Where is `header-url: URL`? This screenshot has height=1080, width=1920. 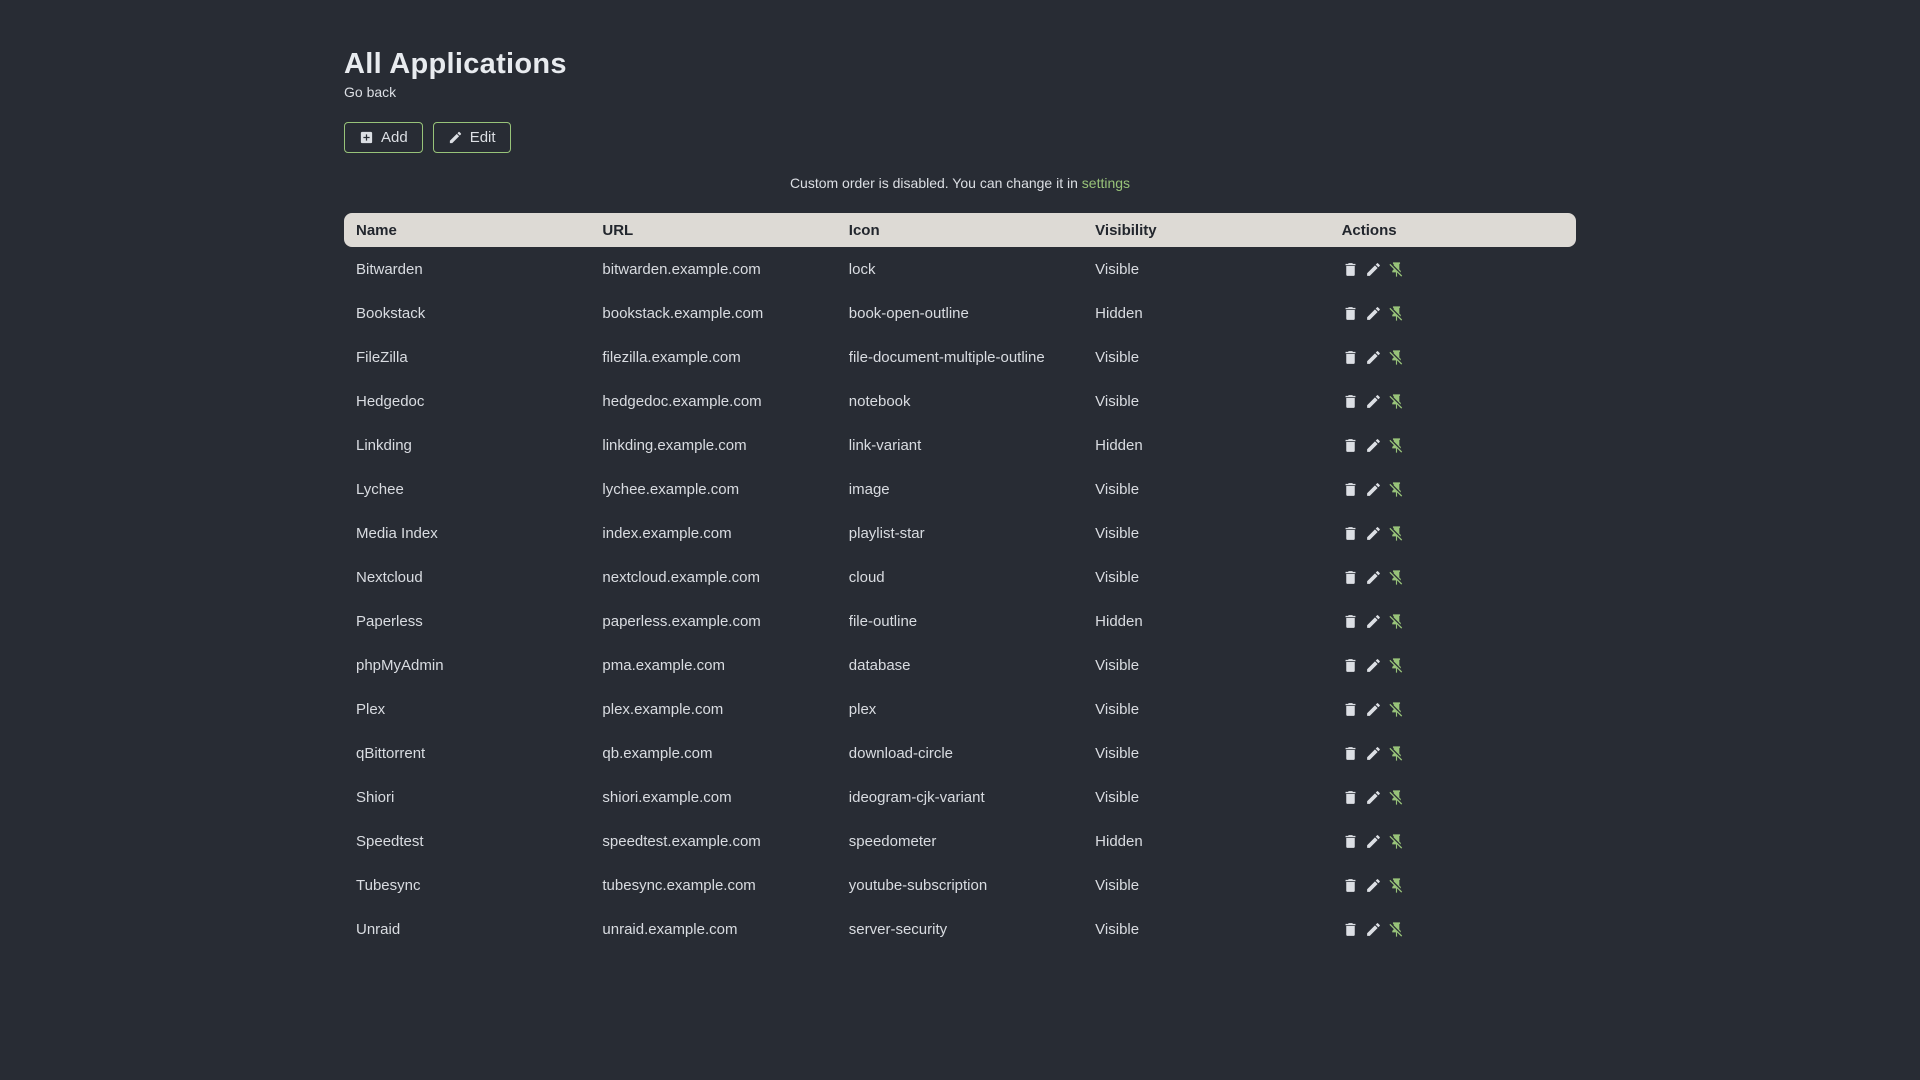 header-url: URL is located at coordinates (713, 230).